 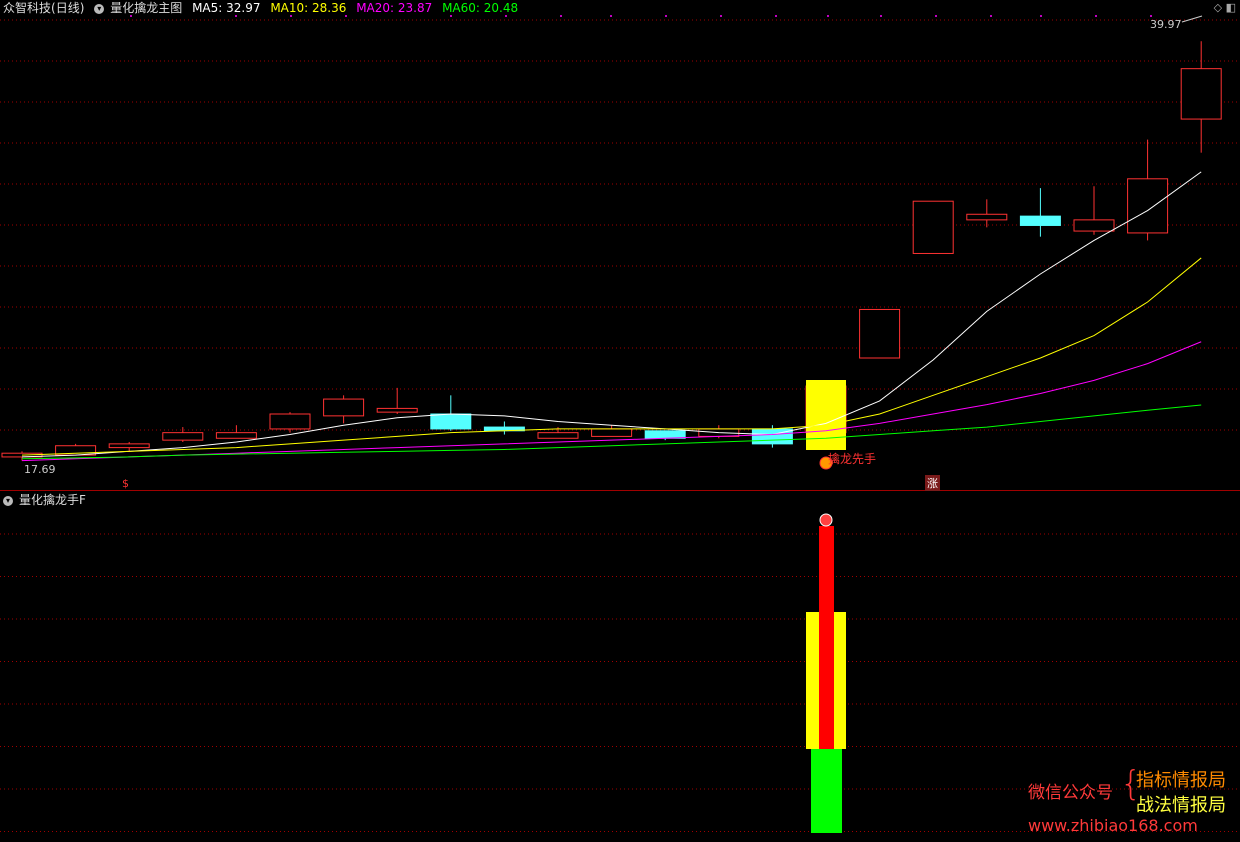 What do you see at coordinates (1166, 24) in the screenshot?
I see `high-price-label: 39.97` at bounding box center [1166, 24].